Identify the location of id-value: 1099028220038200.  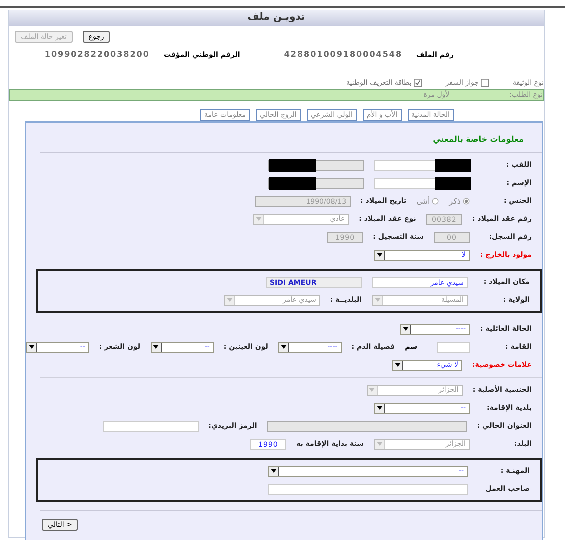
(97, 54).